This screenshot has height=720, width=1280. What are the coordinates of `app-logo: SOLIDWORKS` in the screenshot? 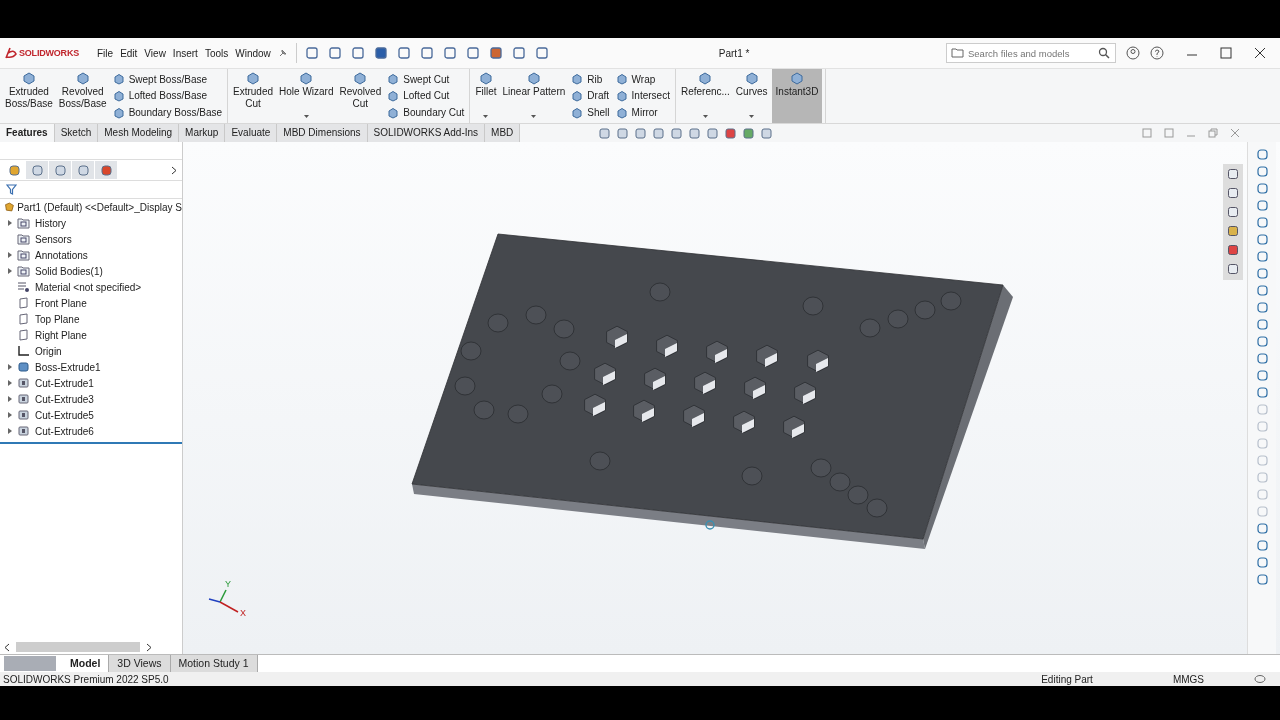 It's located at (49, 53).